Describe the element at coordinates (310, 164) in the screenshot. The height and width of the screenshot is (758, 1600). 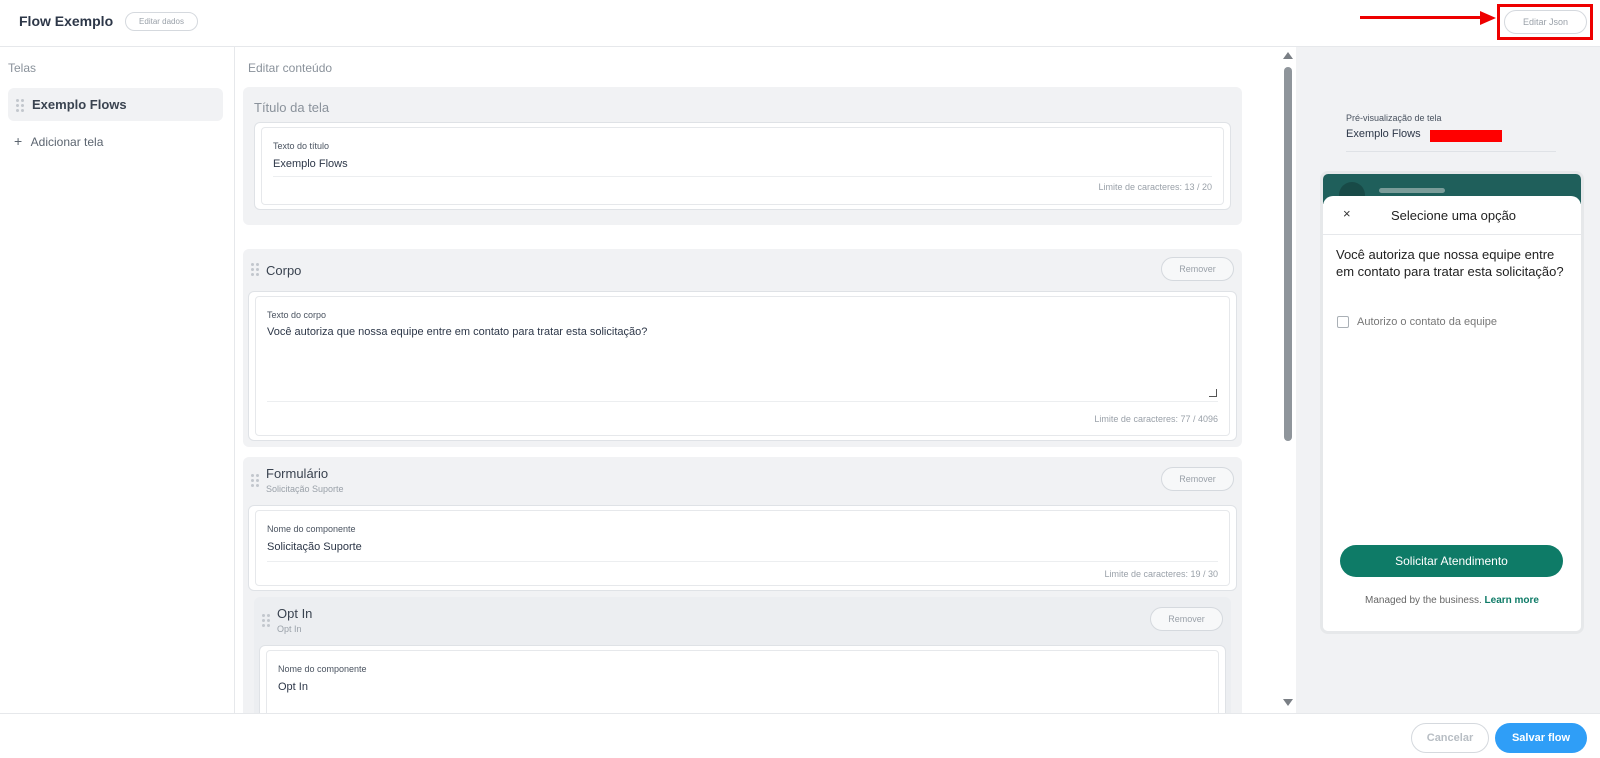
I see `title-field-value: Exemplo Flows` at that location.